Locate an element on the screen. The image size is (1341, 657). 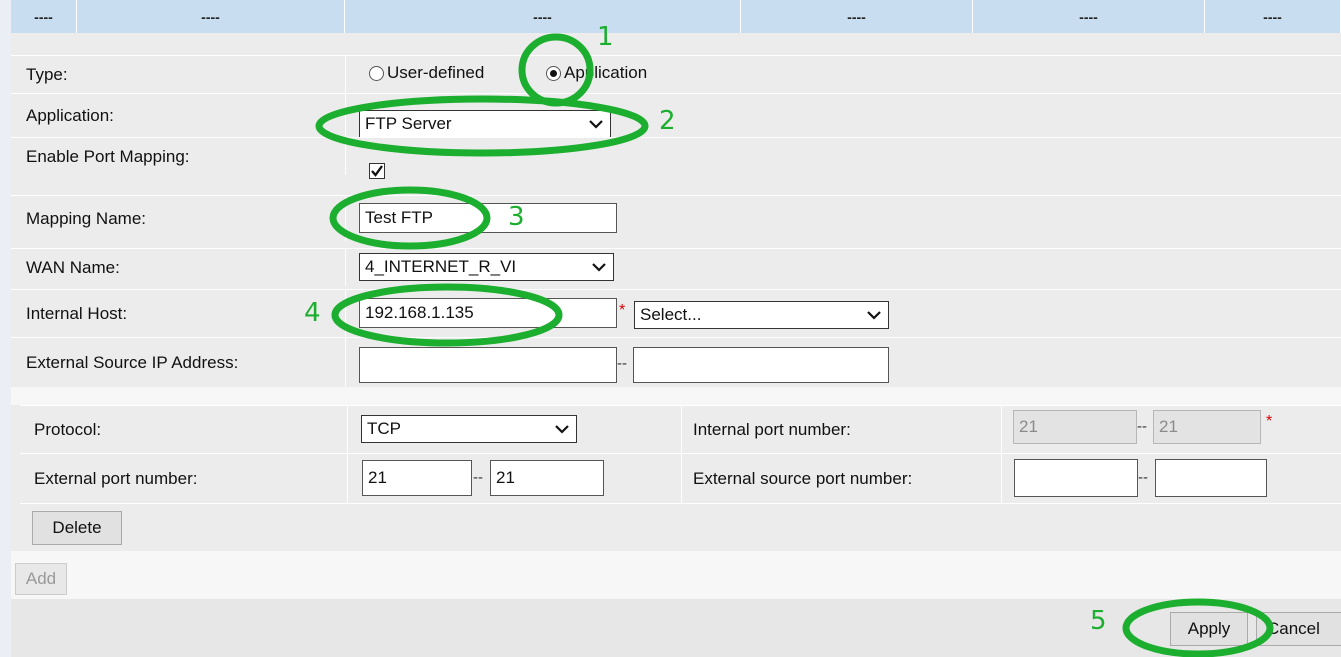
annotation-step-4: 4 is located at coordinates (312, 313).